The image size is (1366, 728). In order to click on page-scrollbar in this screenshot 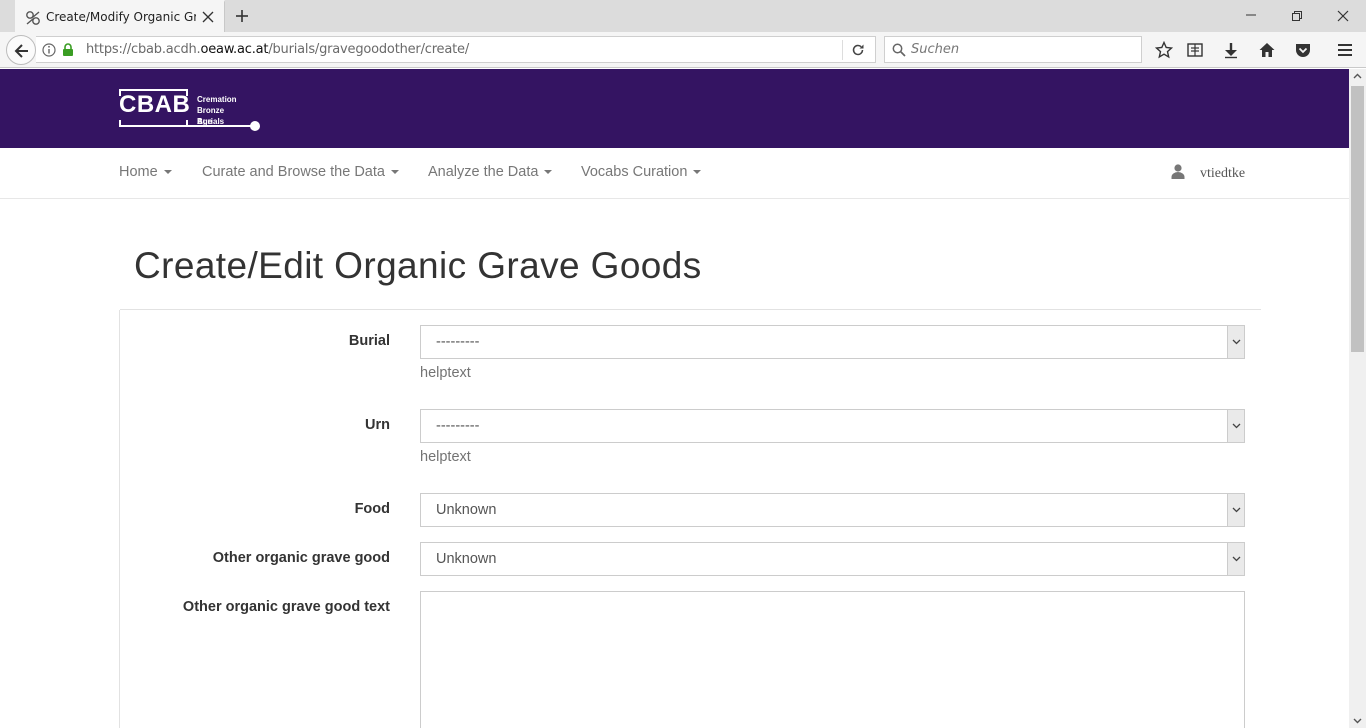, I will do `click(1357, 398)`.